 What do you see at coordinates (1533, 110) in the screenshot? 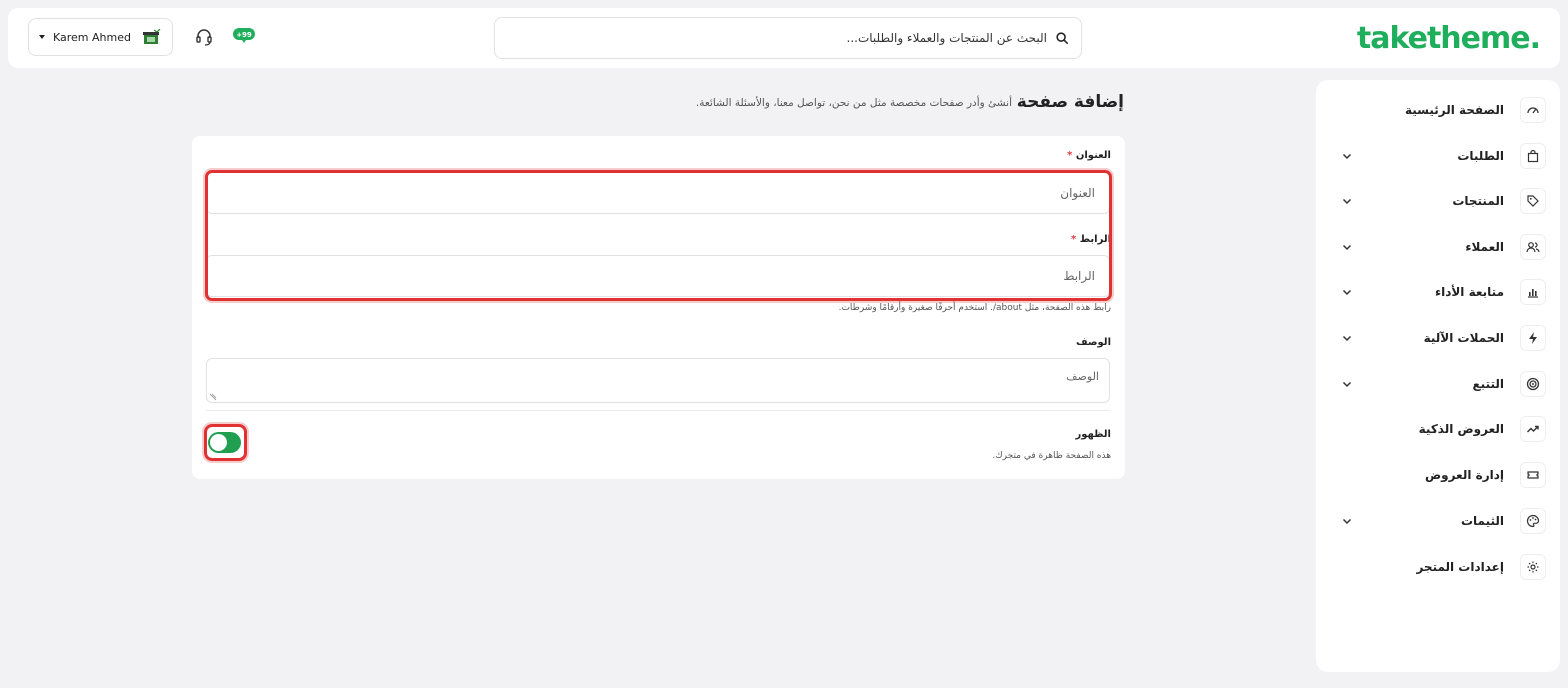
I see `dashboard-gauge-icon` at bounding box center [1533, 110].